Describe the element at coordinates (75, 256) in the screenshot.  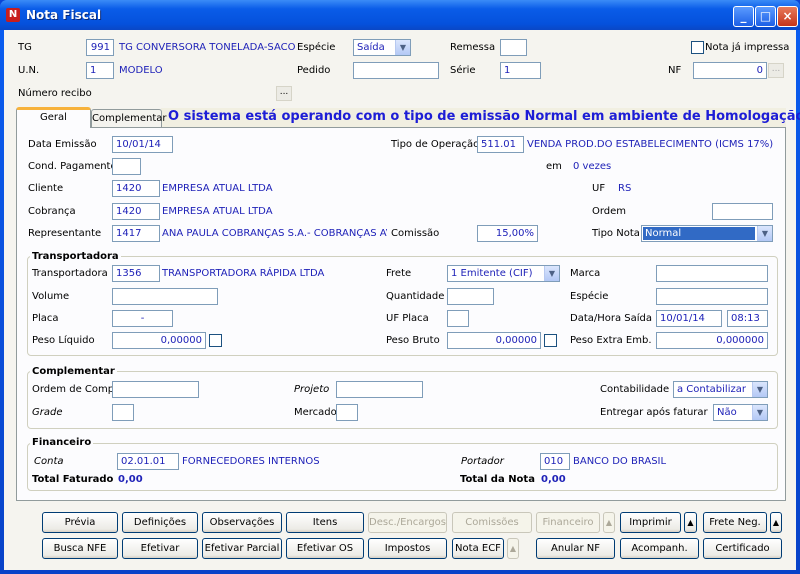
I see `transportadora-group-title: Transportadora` at that location.